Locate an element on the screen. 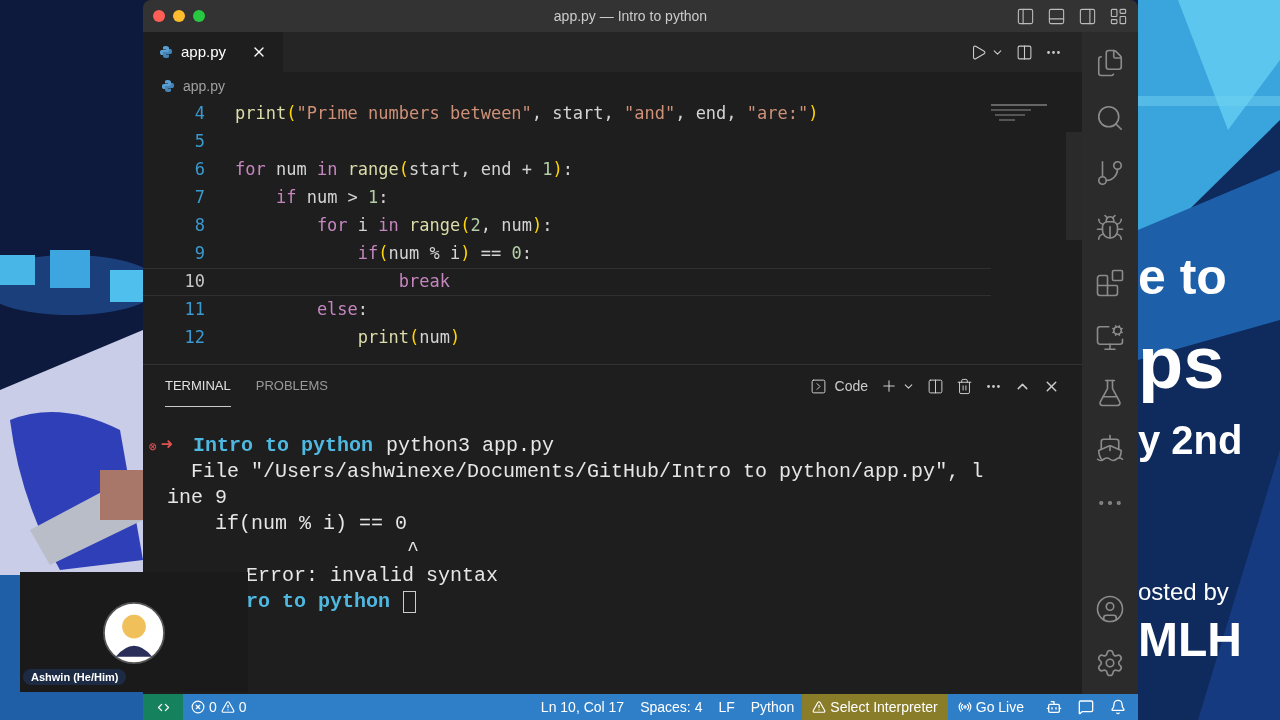 The height and width of the screenshot is (720, 1280). extensions-icon is located at coordinates (1110, 283).